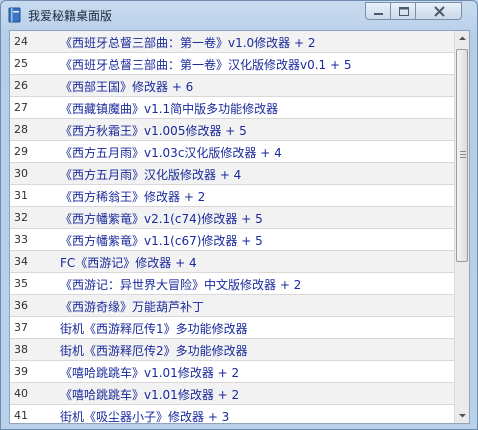  I want to click on scroll-up-arrow-icon, so click(462, 38).